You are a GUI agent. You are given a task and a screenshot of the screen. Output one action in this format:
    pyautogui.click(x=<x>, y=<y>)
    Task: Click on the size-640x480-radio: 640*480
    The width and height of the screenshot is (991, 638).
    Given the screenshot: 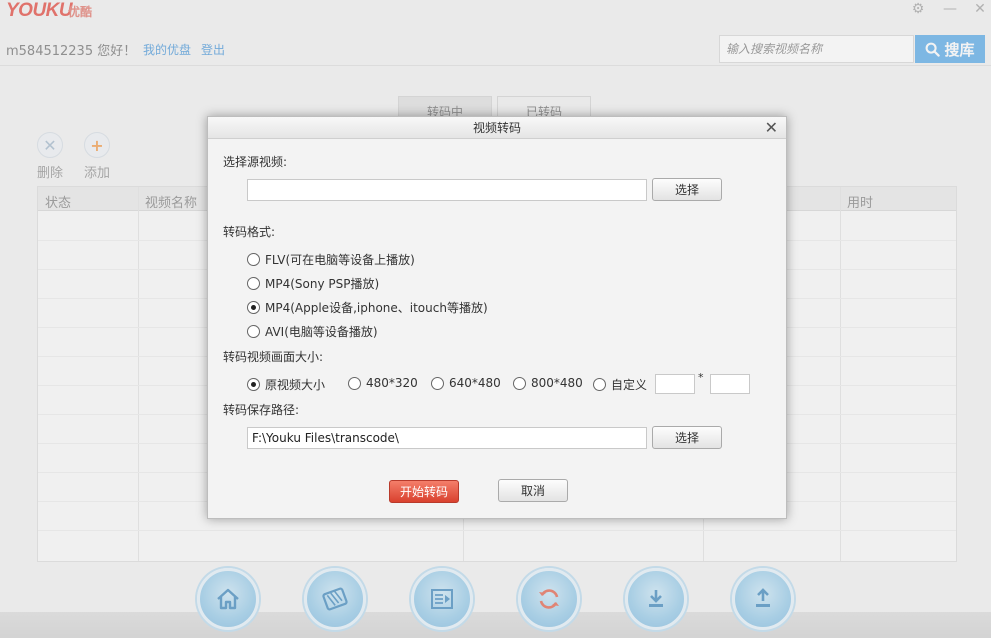 What is the action you would take?
    pyautogui.click(x=466, y=383)
    